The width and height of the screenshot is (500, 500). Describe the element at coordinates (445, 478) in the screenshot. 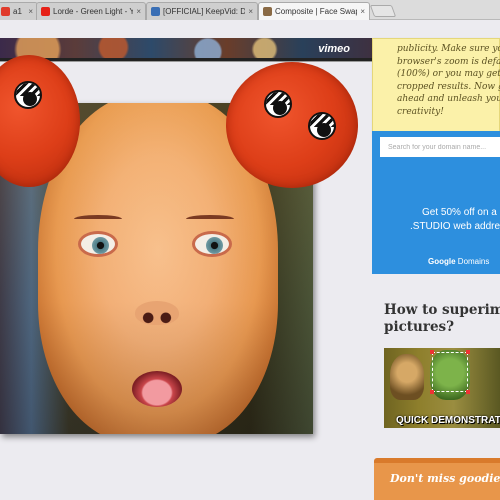

I see `goodies-text: Don't miss goodies` at that location.